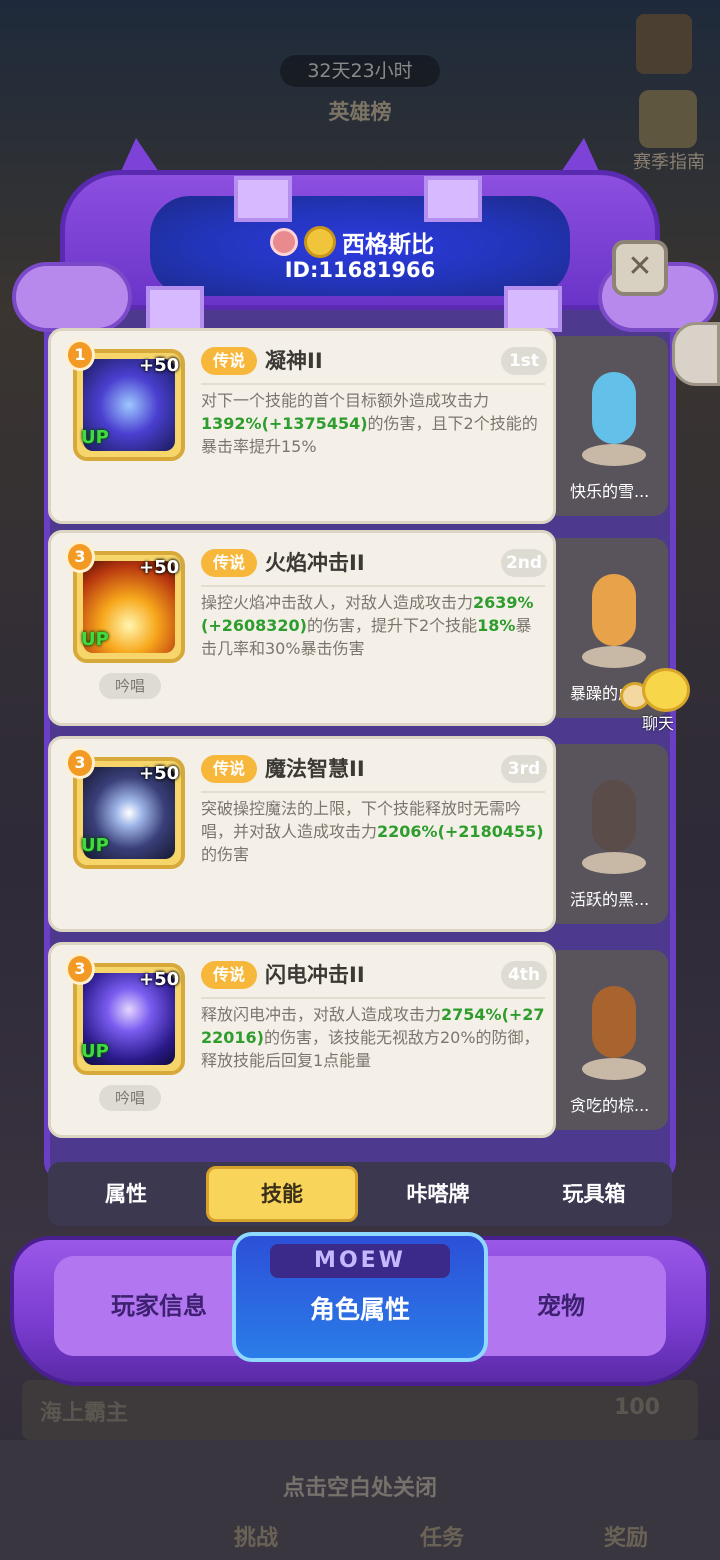 The width and height of the screenshot is (720, 1560). What do you see at coordinates (284, 242) in the screenshot?
I see `key-icon` at bounding box center [284, 242].